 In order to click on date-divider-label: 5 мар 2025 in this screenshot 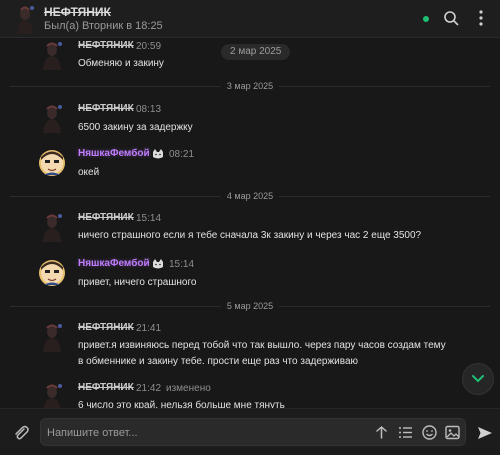, I will do `click(250, 306)`.